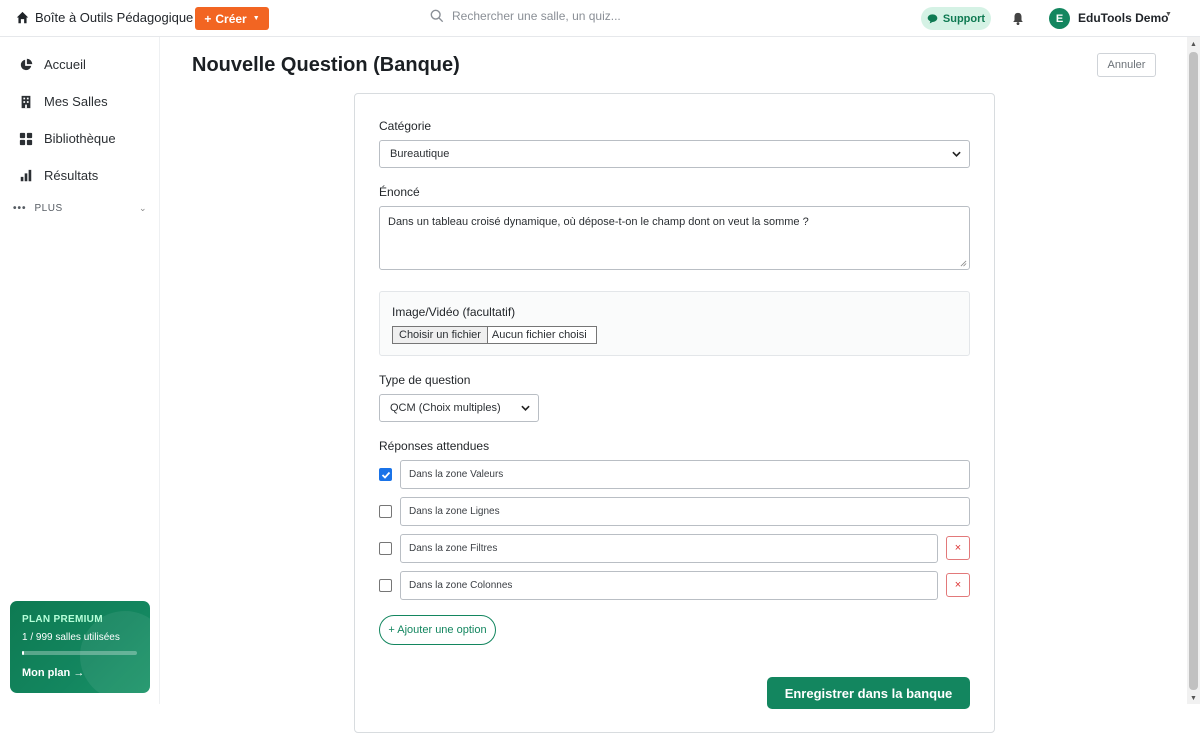 Image resolution: width=1200 pixels, height=733 pixels. I want to click on check-icon, so click(386, 475).